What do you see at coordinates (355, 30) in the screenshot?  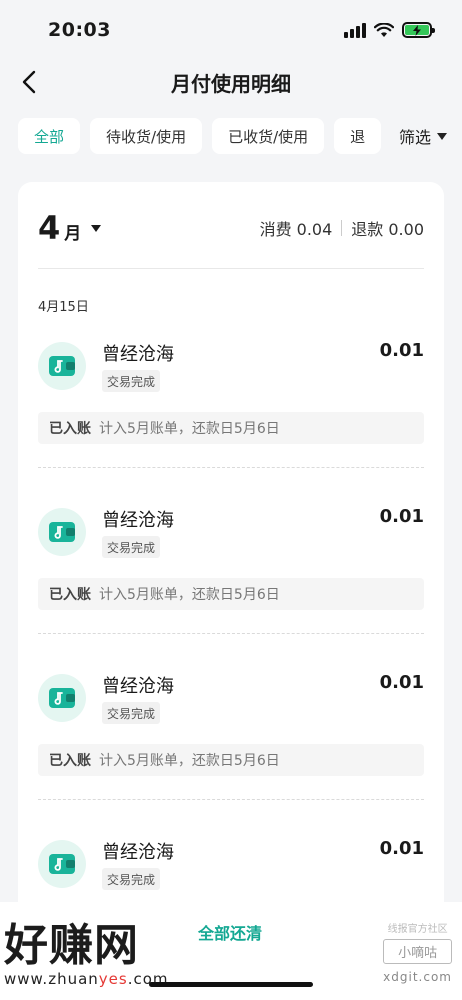 I see `cellular-signal-icon` at bounding box center [355, 30].